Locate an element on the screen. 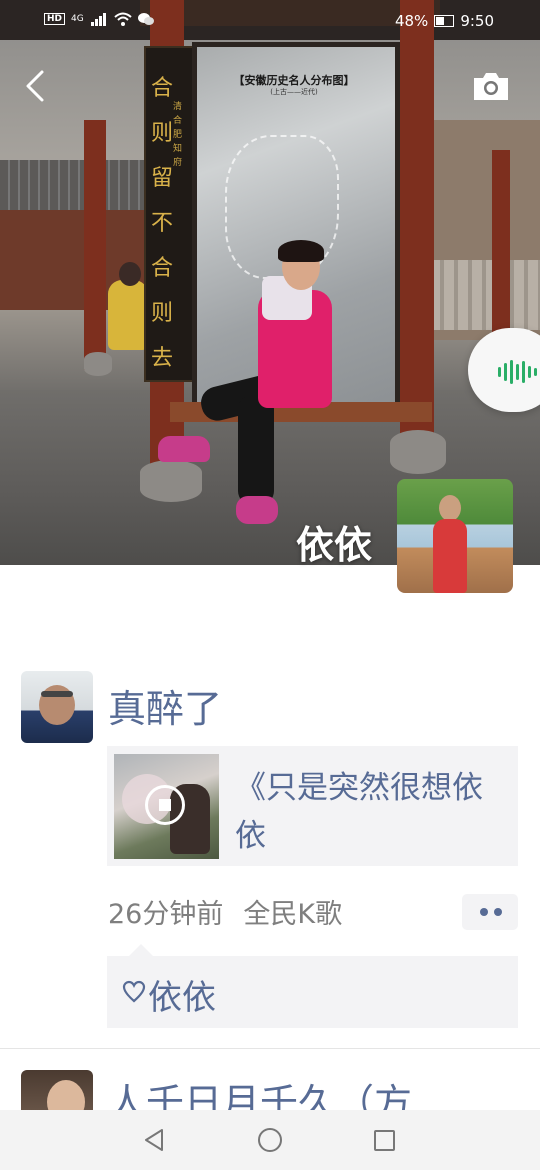 This screenshot has height=1170, width=540. nav-recent-apps-icon is located at coordinates (384, 1140).